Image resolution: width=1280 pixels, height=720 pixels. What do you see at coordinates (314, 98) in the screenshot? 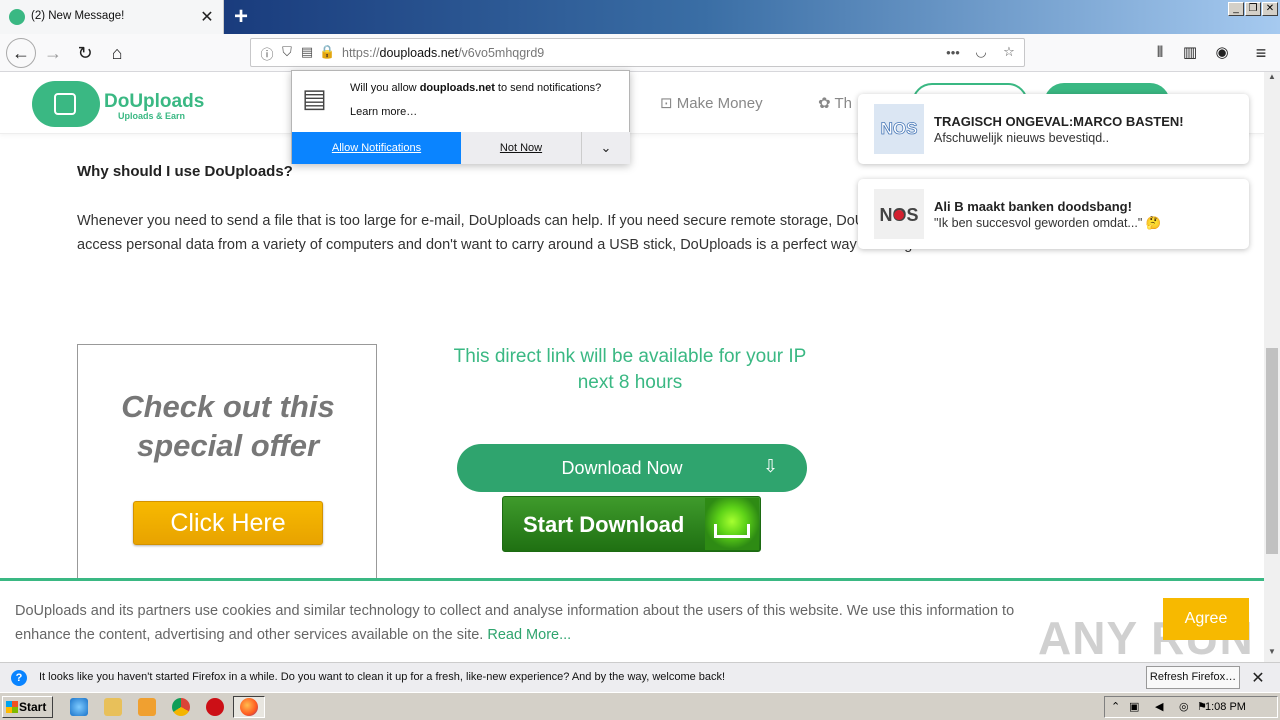
I see `message-bubble-icon: ▤` at bounding box center [314, 98].